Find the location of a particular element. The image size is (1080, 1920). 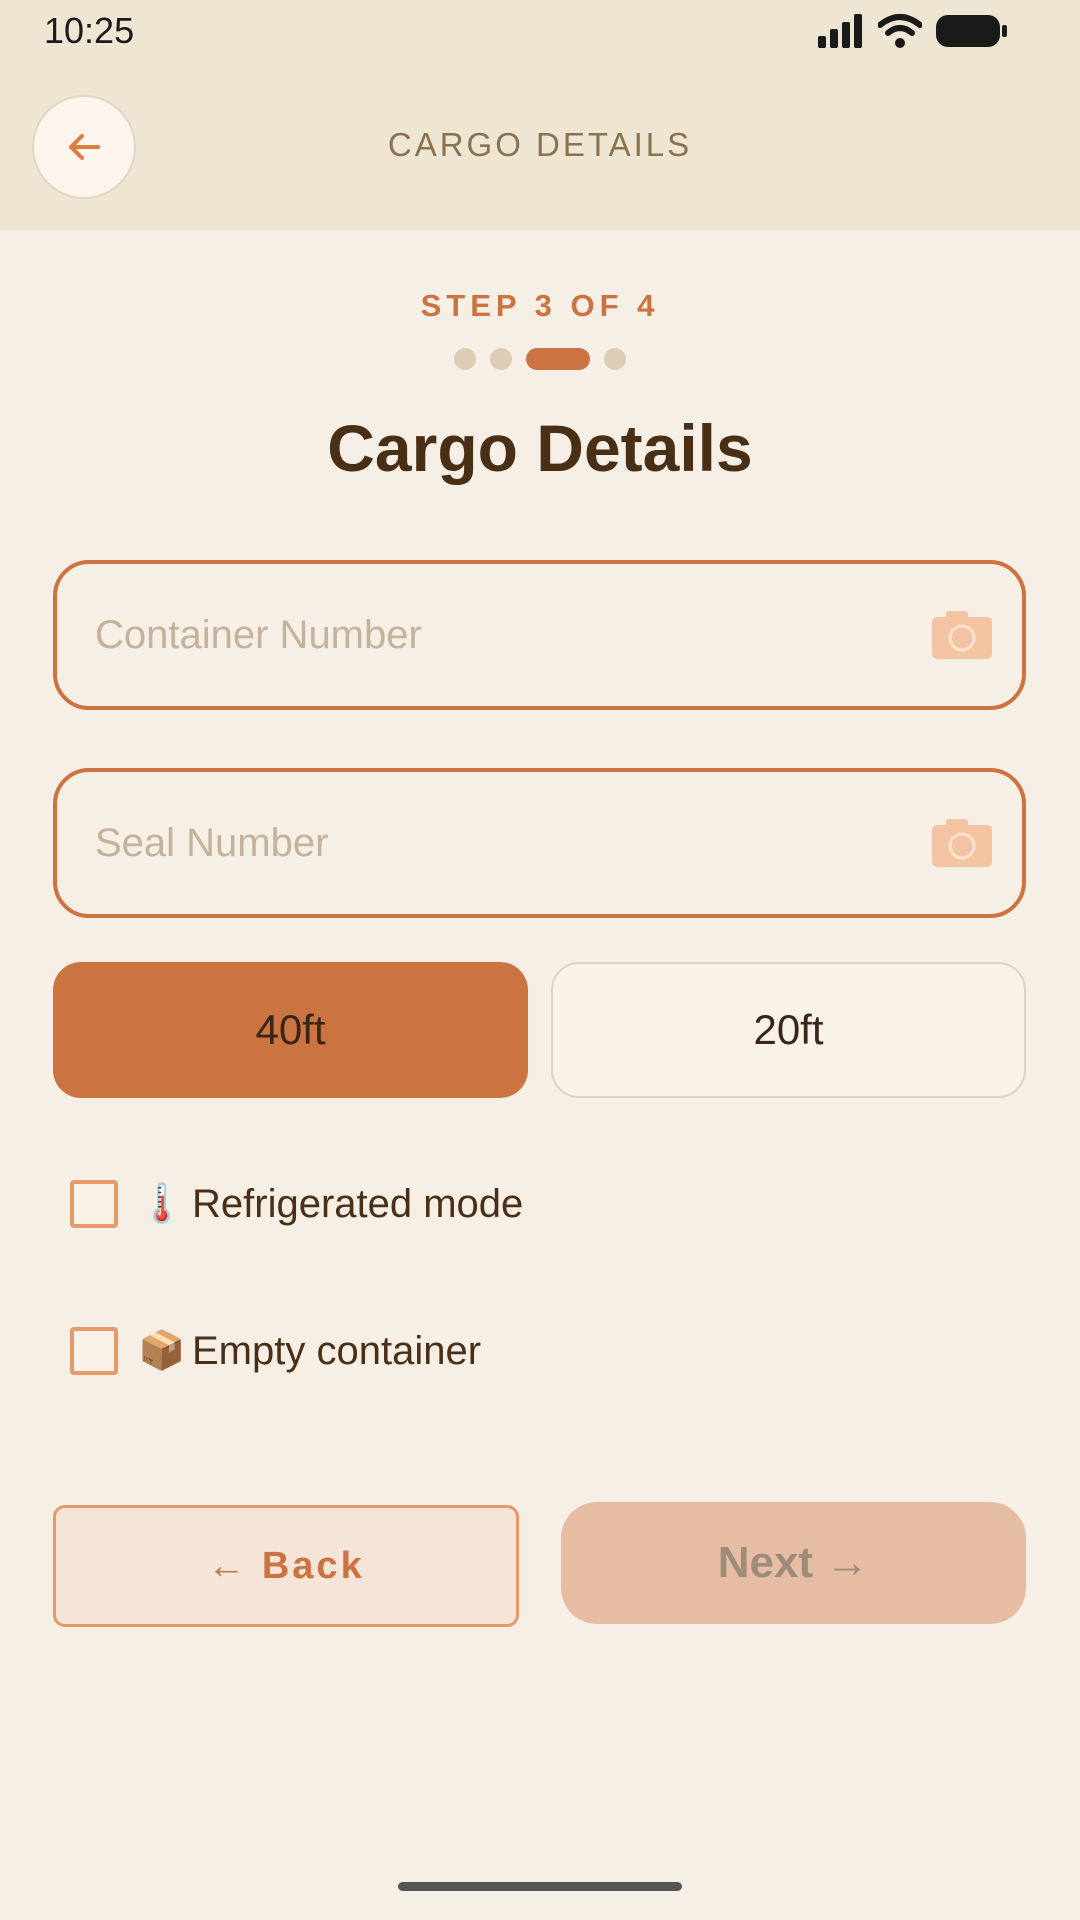

container-number-input is located at coordinates (505, 635).